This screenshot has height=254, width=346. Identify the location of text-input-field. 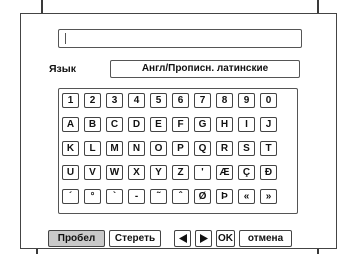
(180, 38).